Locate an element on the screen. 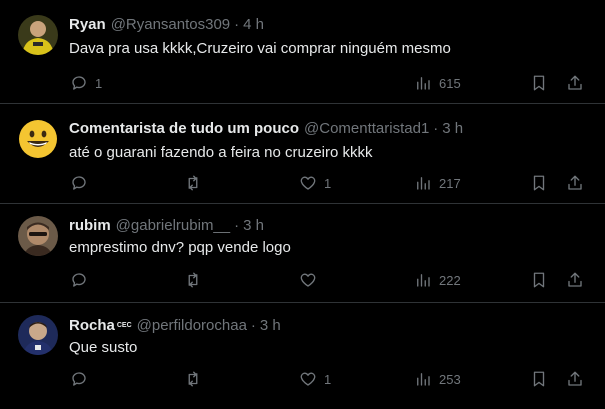 The image size is (605, 409). views-button: 253 is located at coordinates (437, 379).